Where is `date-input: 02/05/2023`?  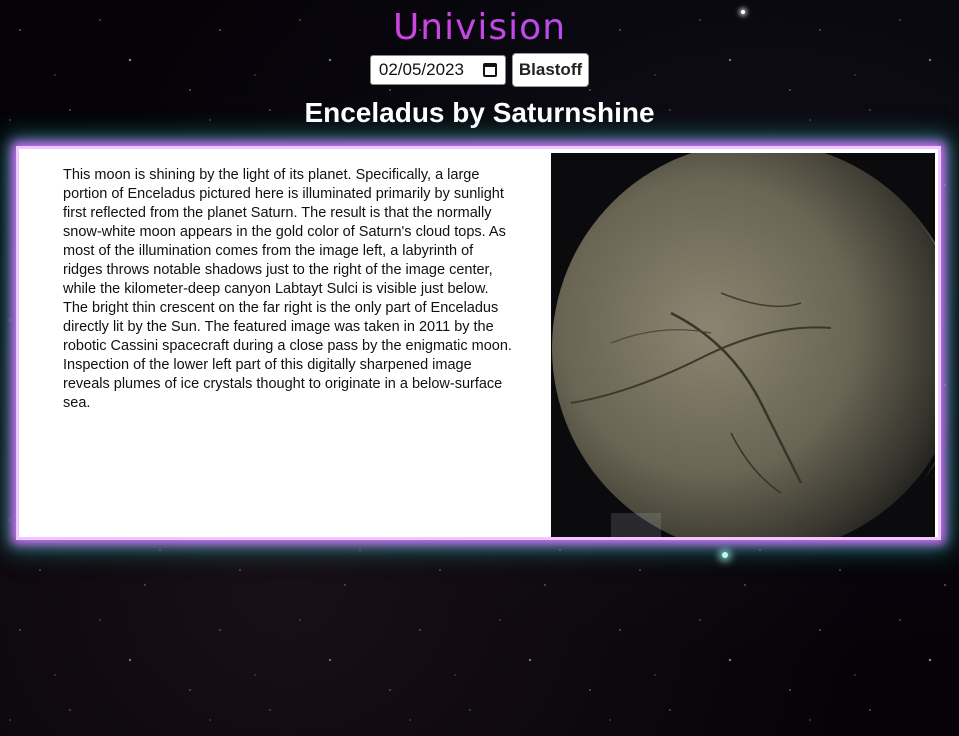 date-input: 02/05/2023 is located at coordinates (437, 70).